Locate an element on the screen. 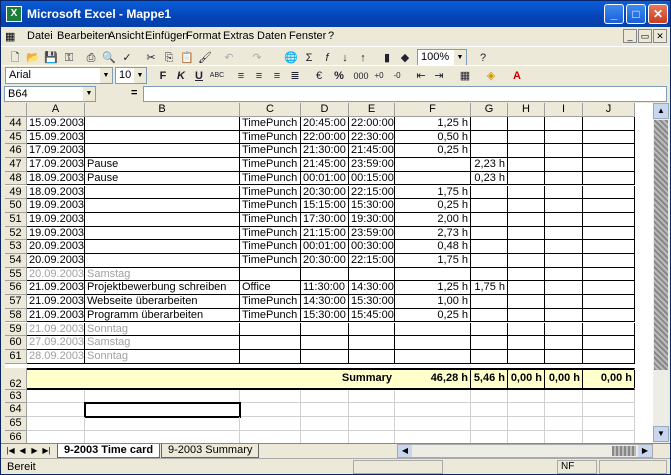  menu-extras: Extras is located at coordinates (238, 36).